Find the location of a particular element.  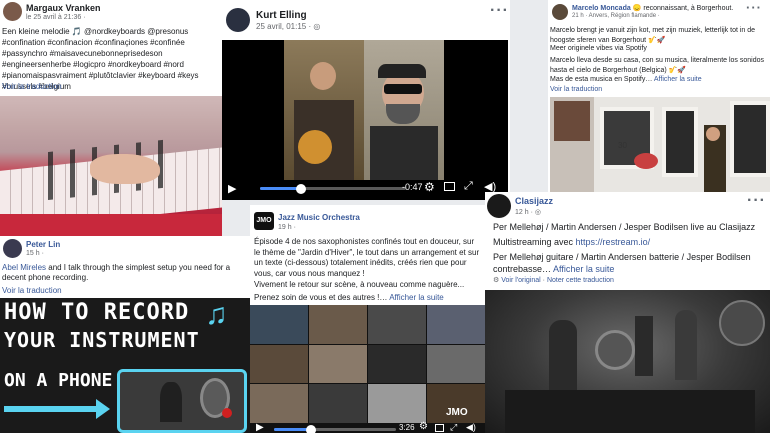

restream-link: https://restream.io/ is located at coordinates (613, 242).